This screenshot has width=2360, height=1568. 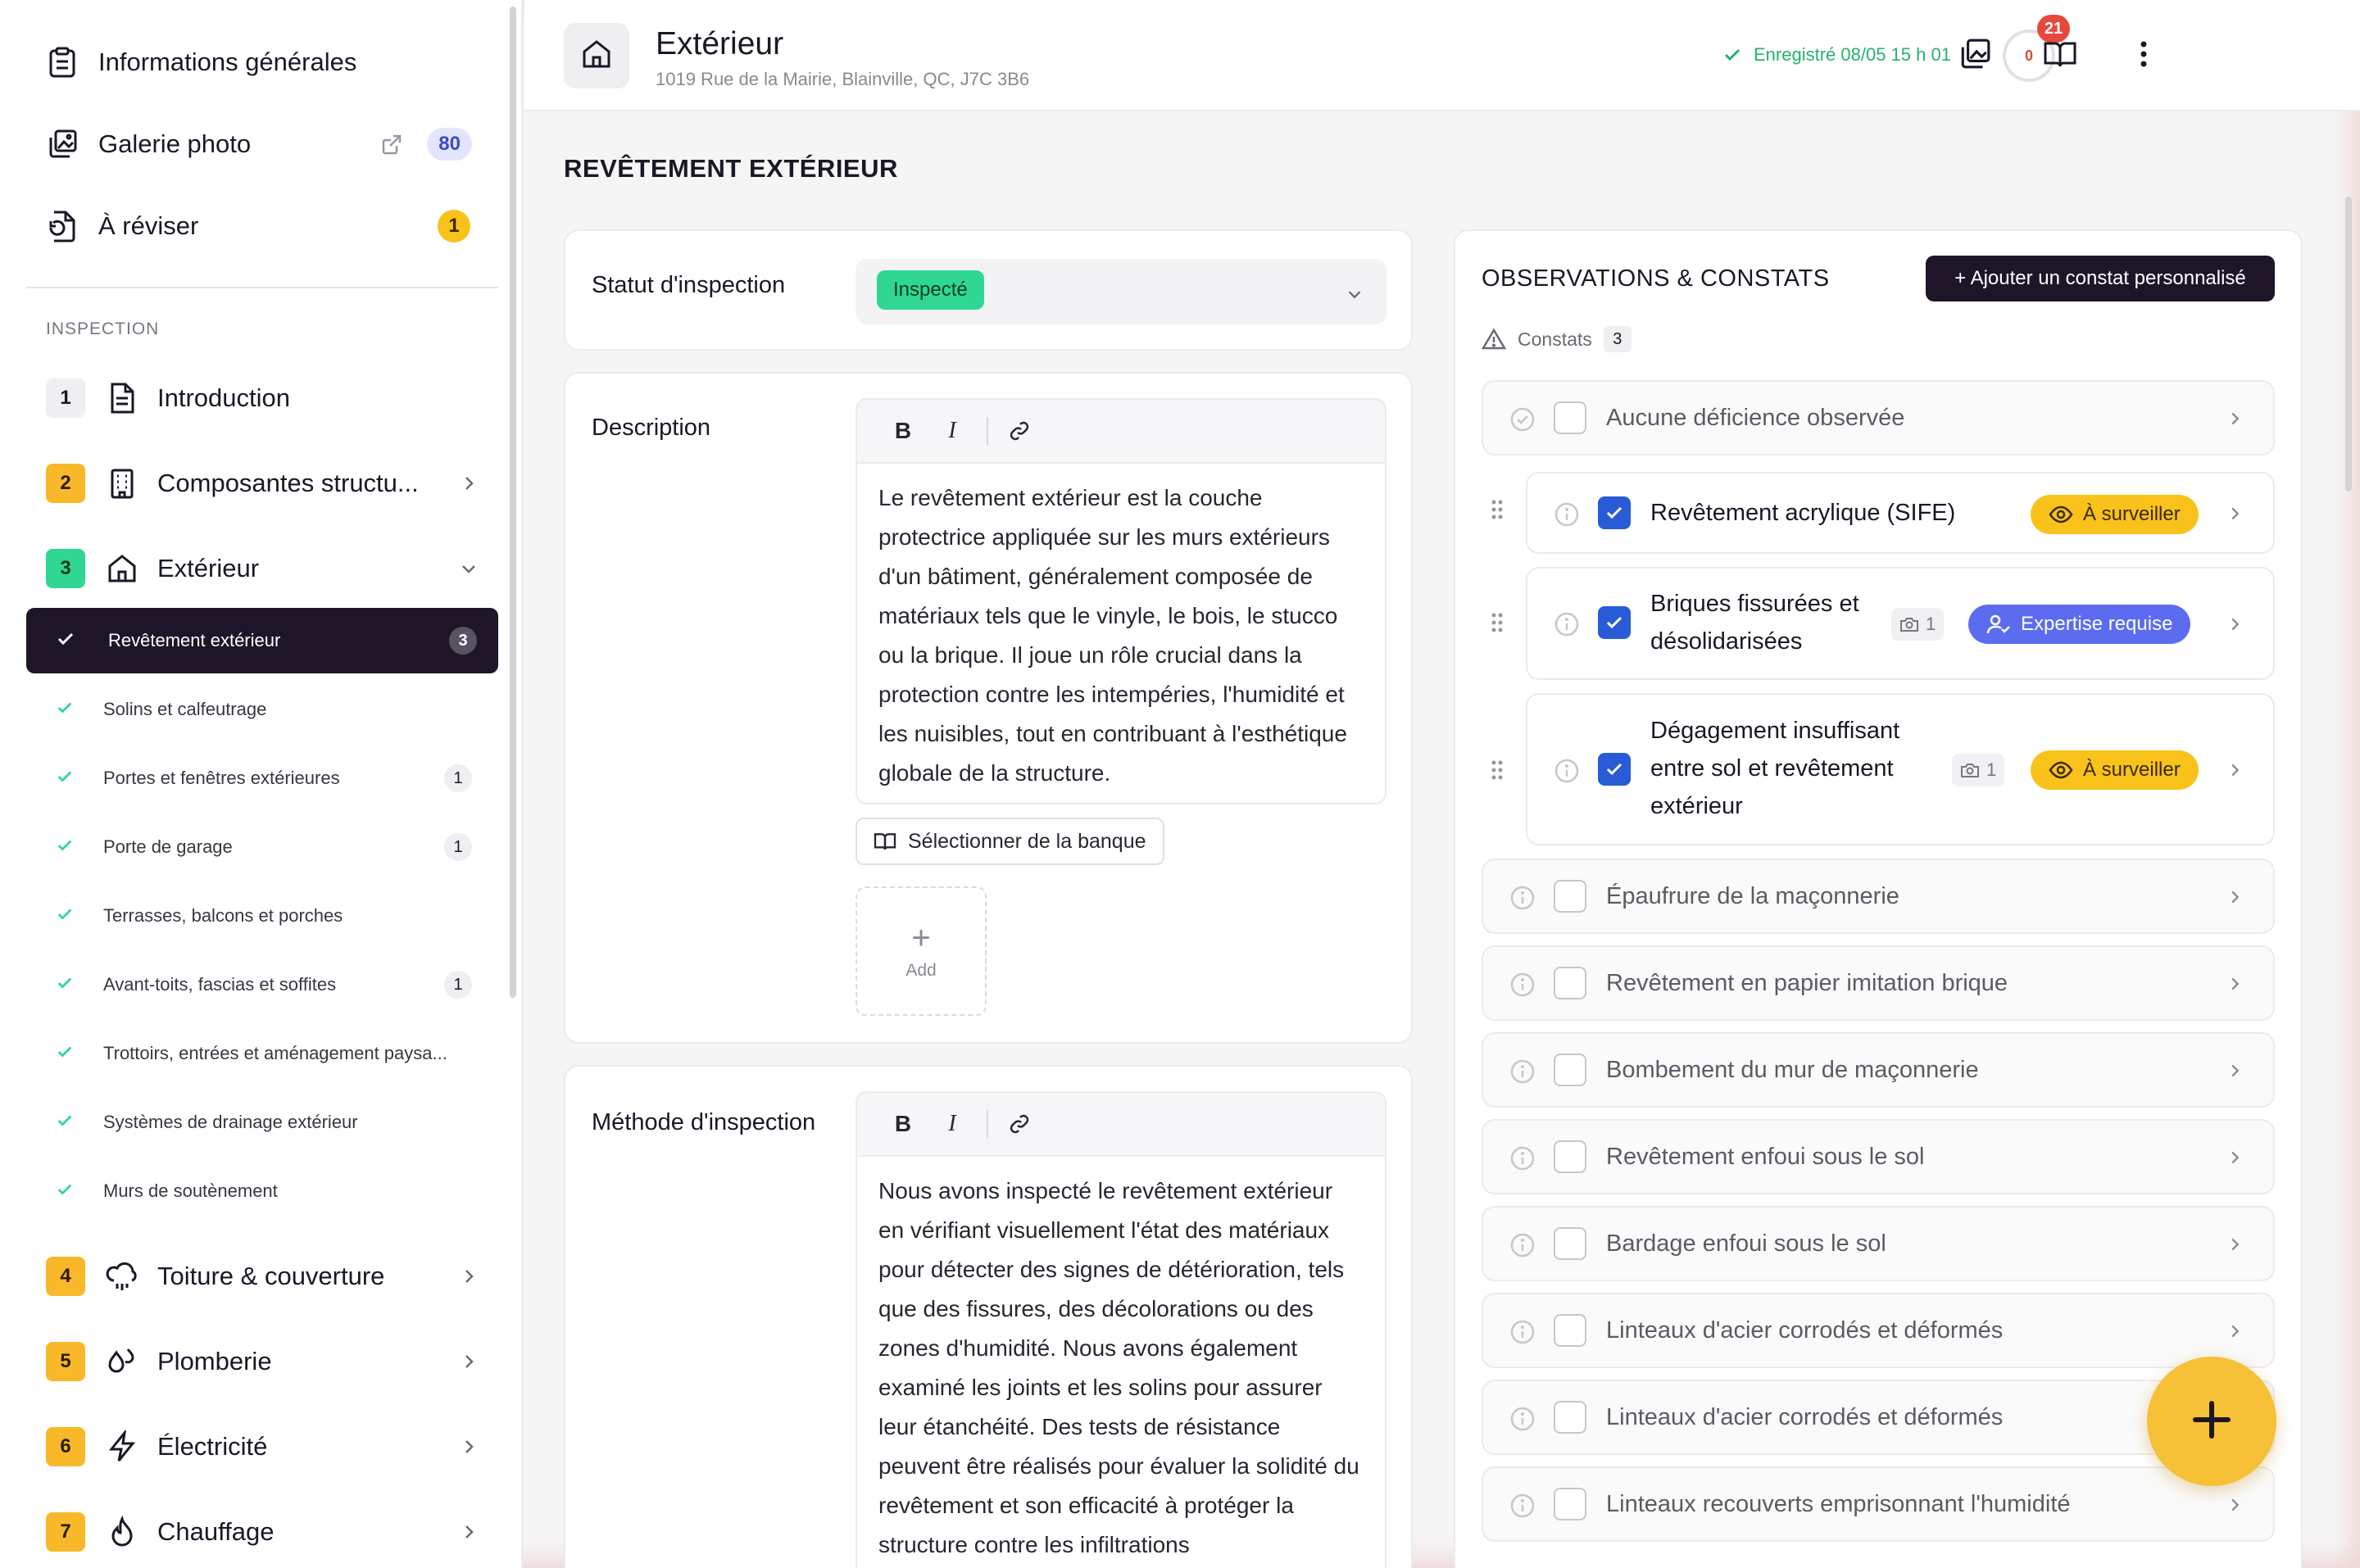 I want to click on photo-count: 1, so click(x=1978, y=770).